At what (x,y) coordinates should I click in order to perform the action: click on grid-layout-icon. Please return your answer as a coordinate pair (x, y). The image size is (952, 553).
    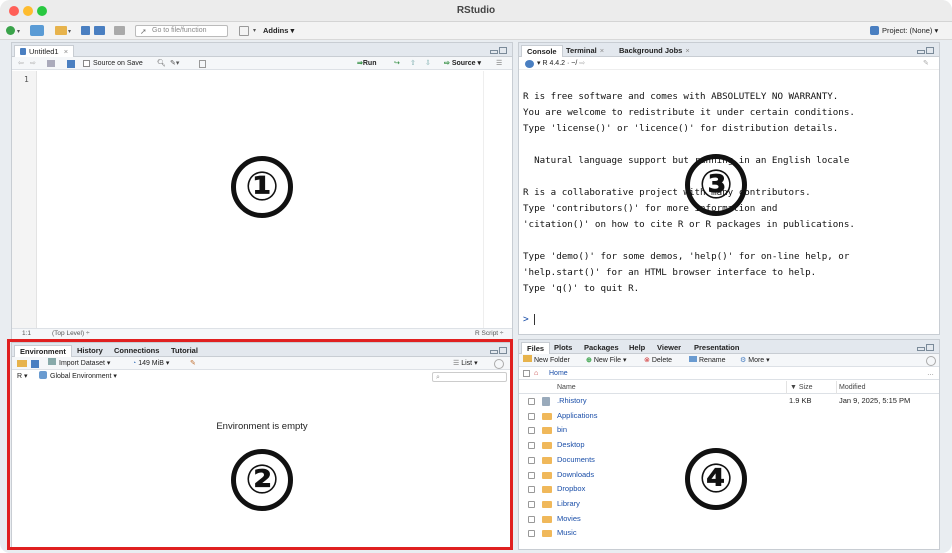
    Looking at the image, I should click on (244, 31).